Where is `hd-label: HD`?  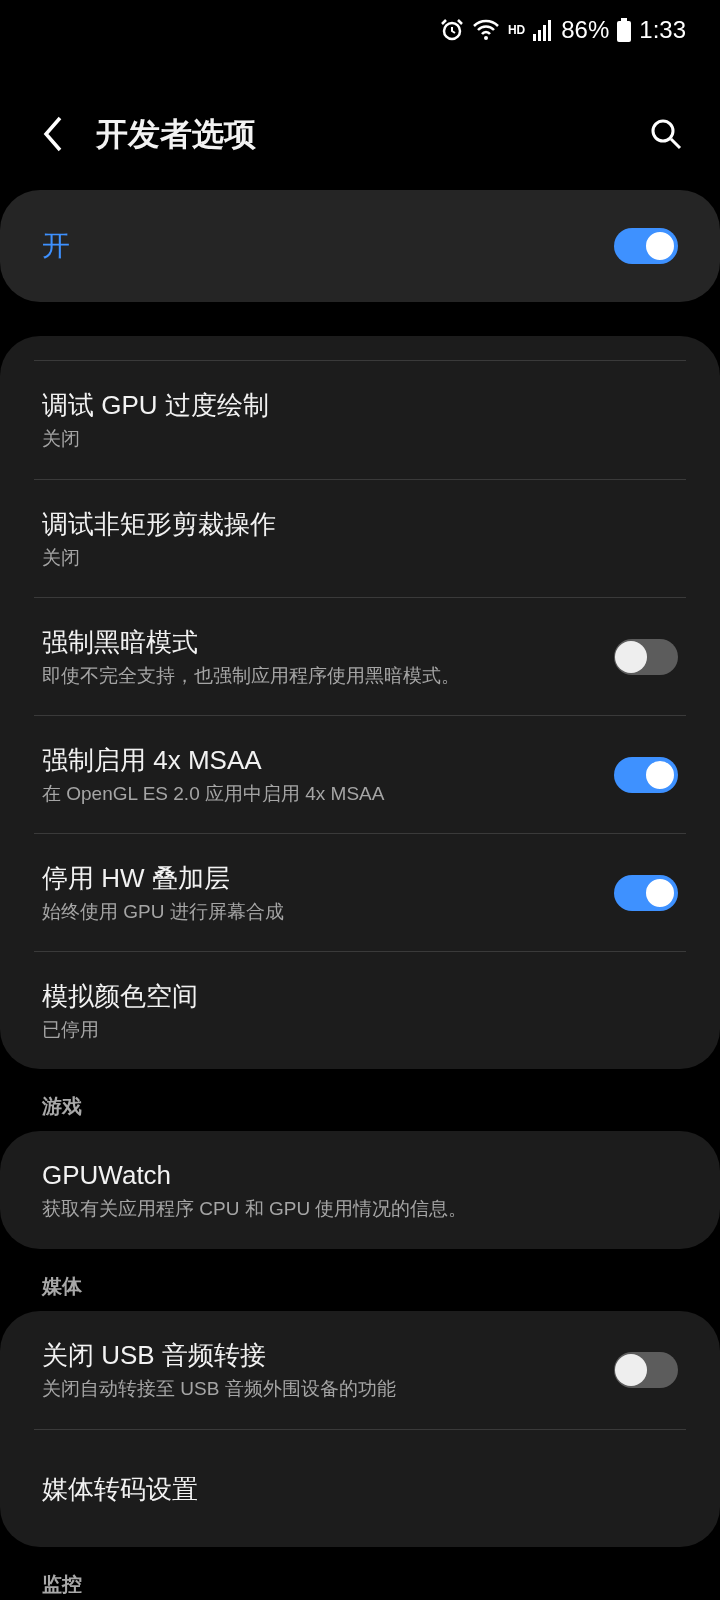 hd-label: HD is located at coordinates (516, 30).